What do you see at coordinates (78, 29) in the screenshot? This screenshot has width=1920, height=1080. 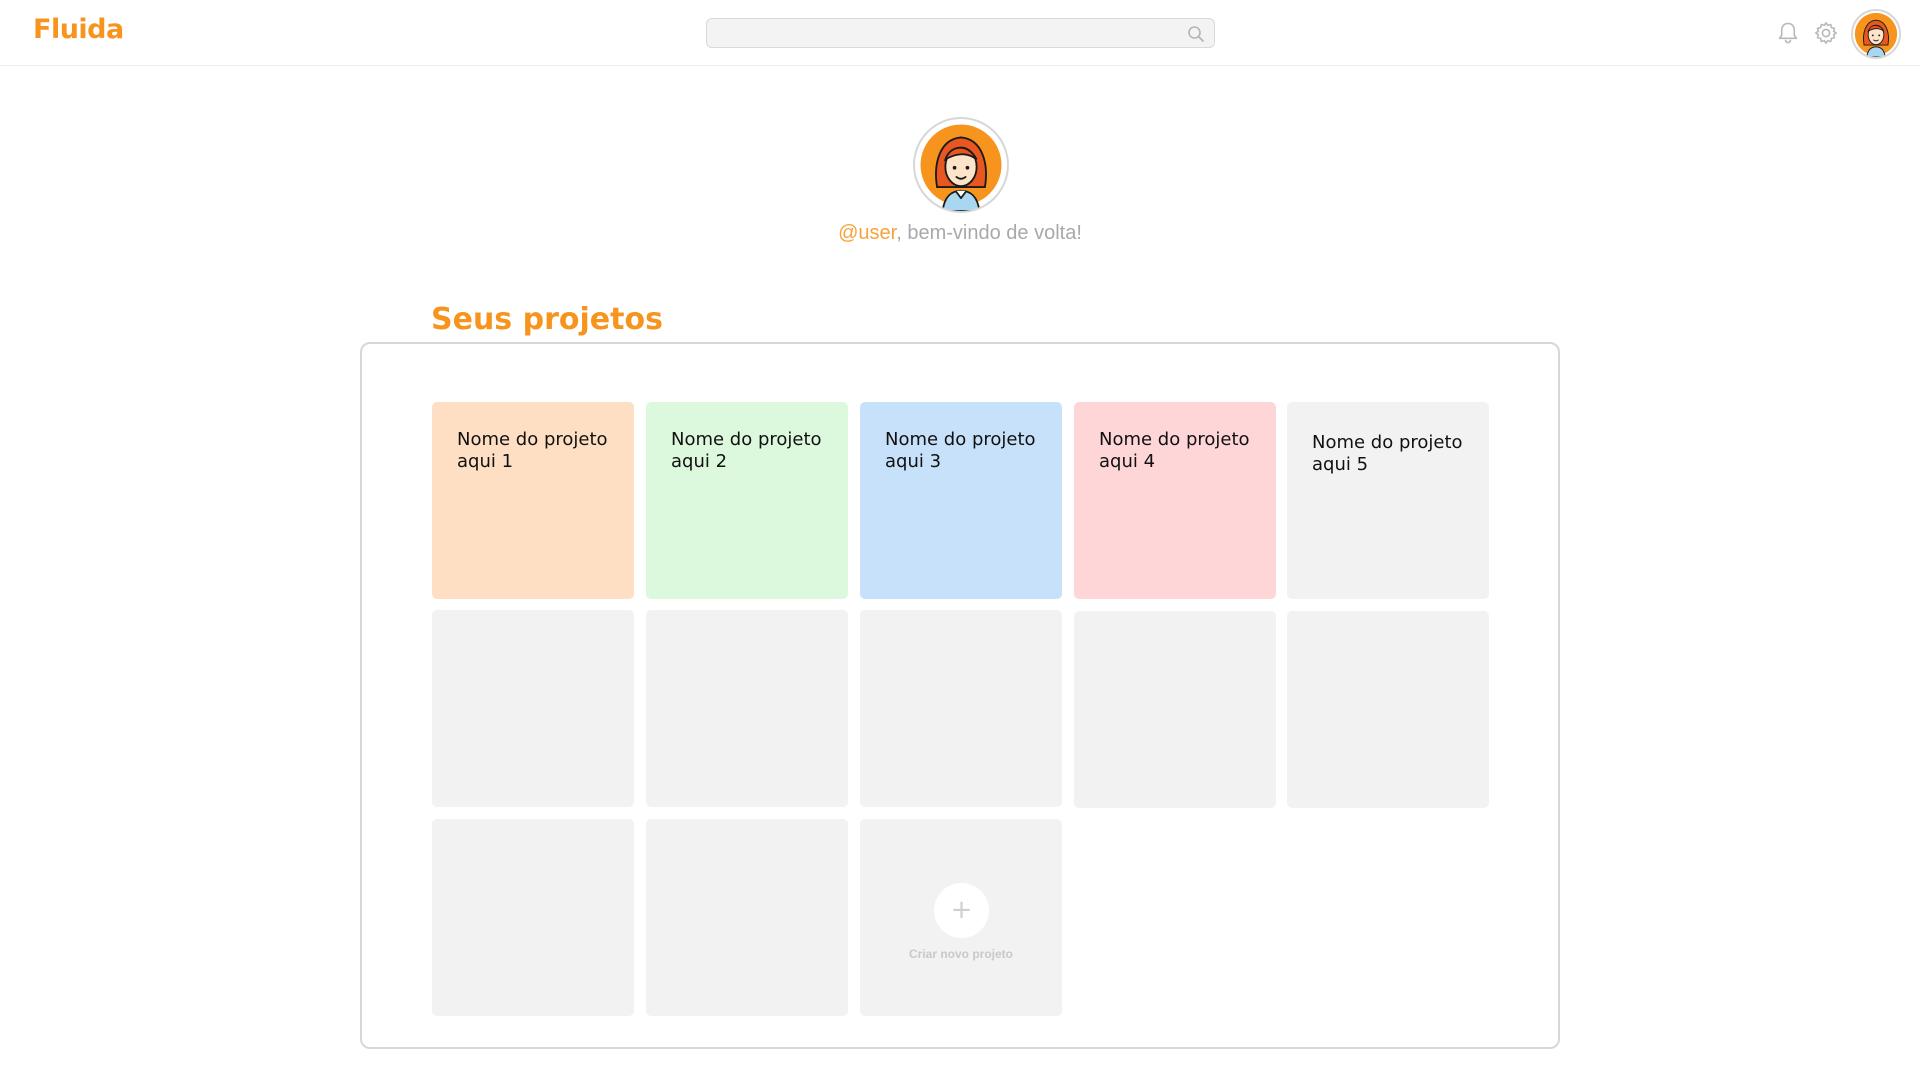 I see `app-logo: Fluida` at bounding box center [78, 29].